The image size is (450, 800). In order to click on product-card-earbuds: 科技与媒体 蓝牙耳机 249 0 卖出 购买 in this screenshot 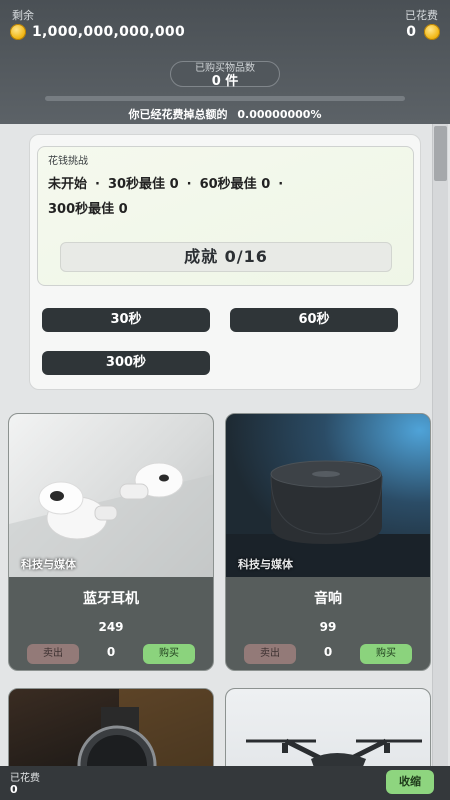, I will do `click(111, 542)`.